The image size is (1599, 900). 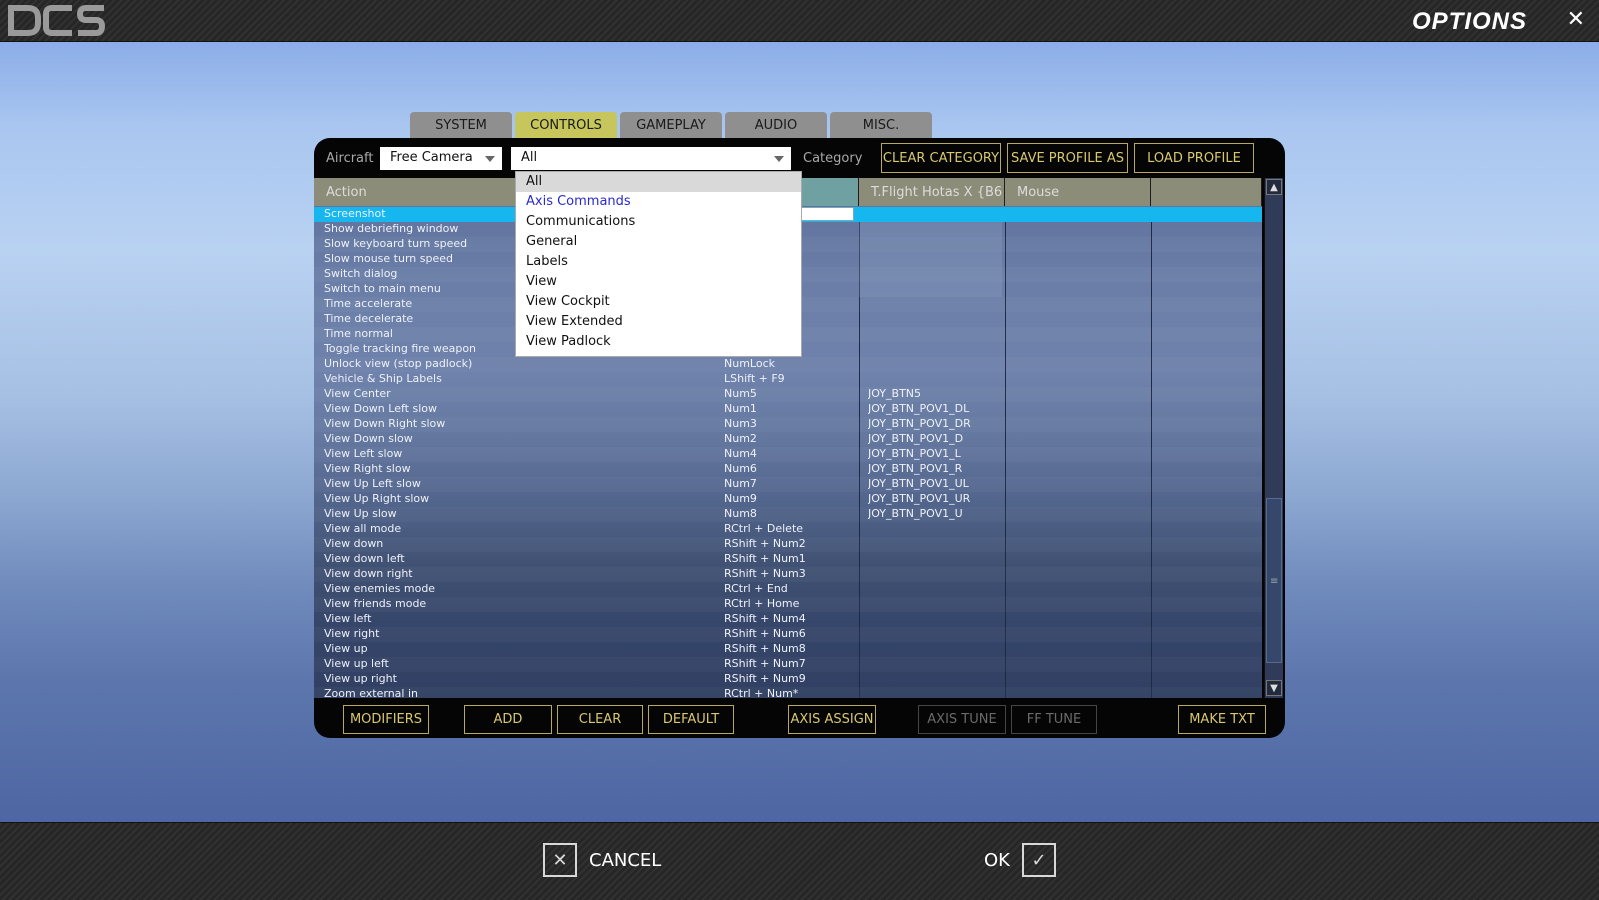 What do you see at coordinates (1020, 860) in the screenshot?
I see `ok-button: OK ✓` at bounding box center [1020, 860].